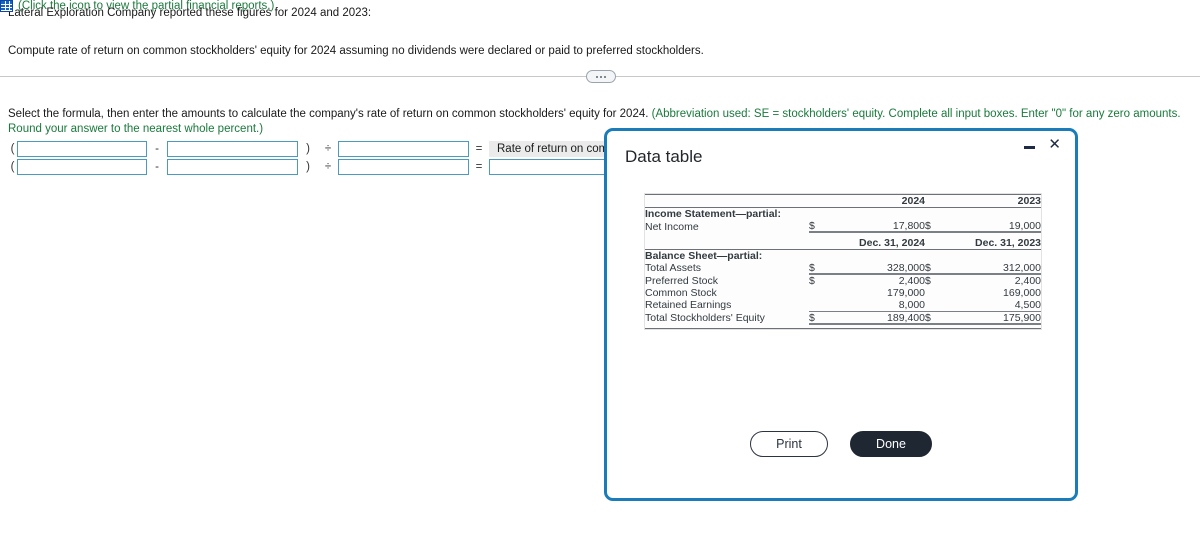 The height and width of the screenshot is (546, 1200). What do you see at coordinates (403, 149) in the screenshot?
I see `formula-input-1c` at bounding box center [403, 149].